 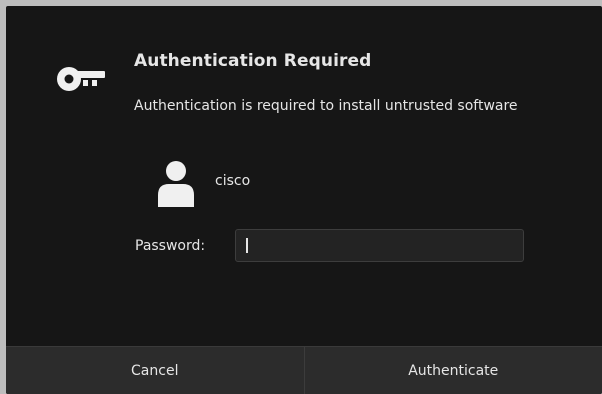 What do you see at coordinates (253, 61) in the screenshot?
I see `dialog-title: Authentication Required` at bounding box center [253, 61].